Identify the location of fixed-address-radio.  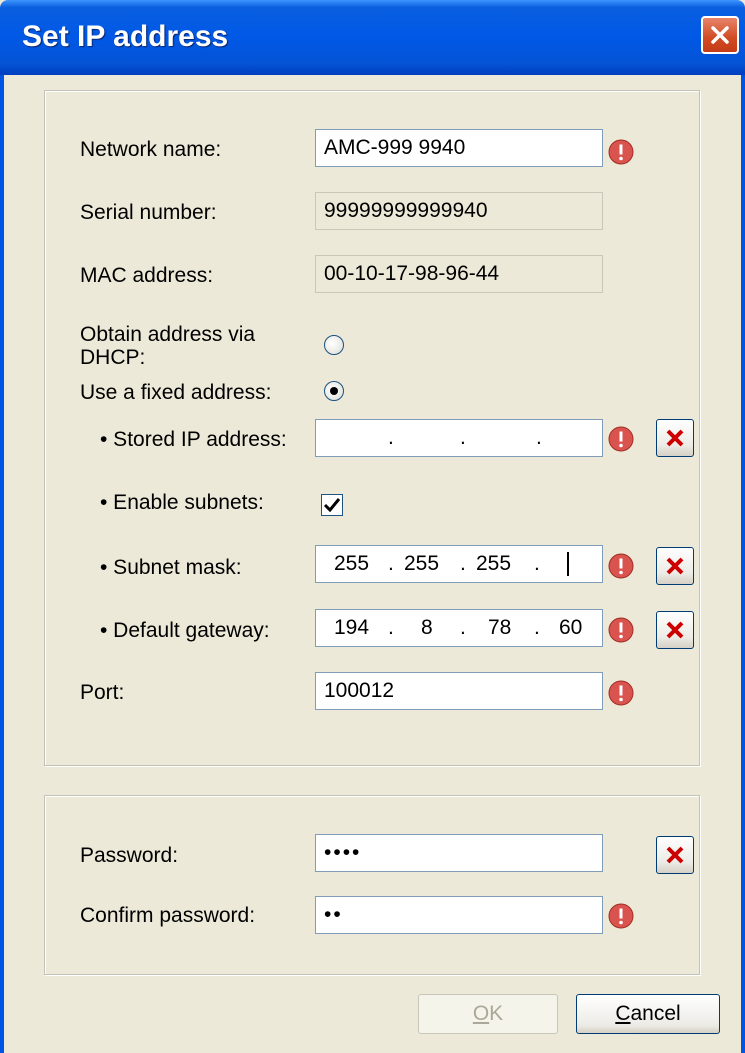
(334, 391).